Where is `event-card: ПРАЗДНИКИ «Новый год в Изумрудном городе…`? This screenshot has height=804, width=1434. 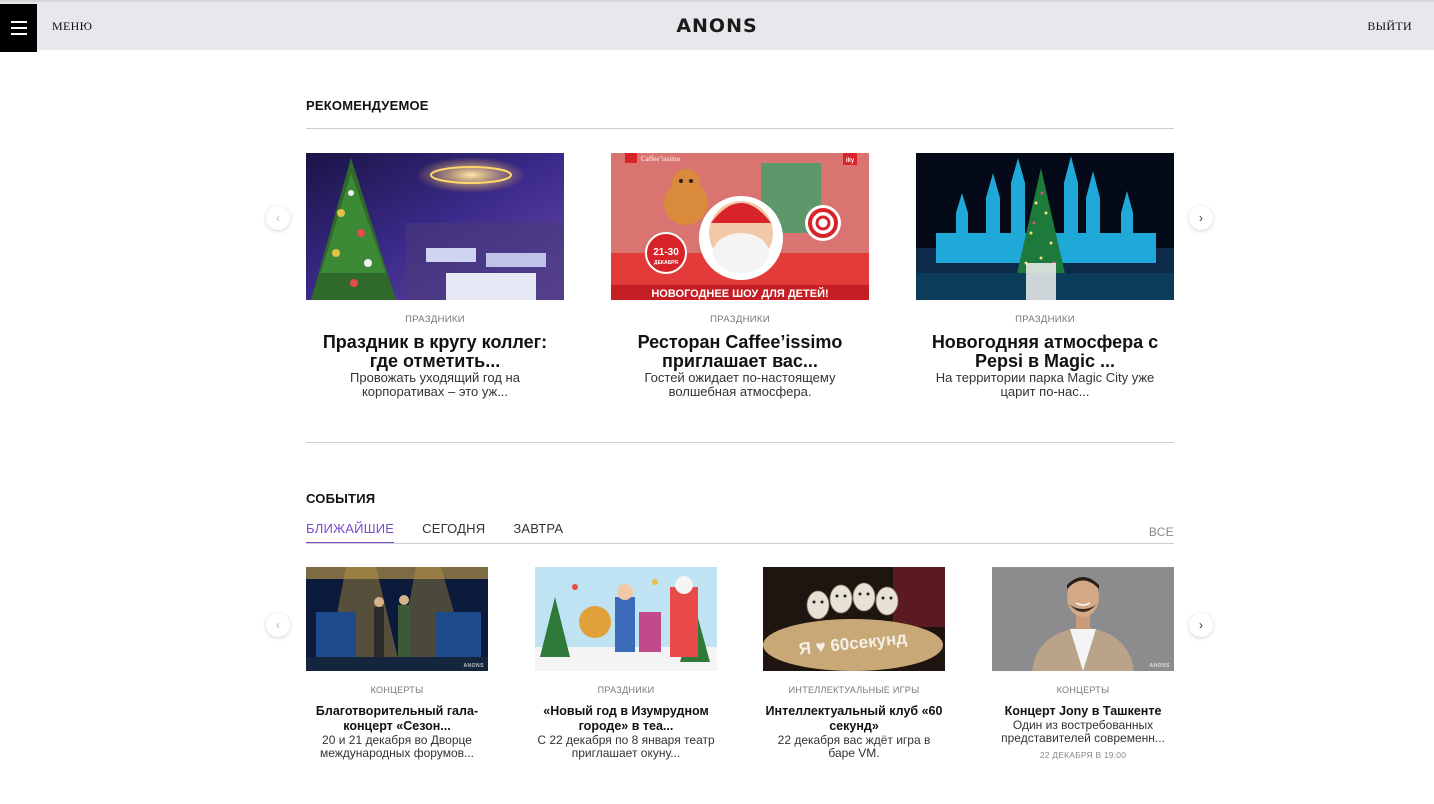 event-card: ПРАЗДНИКИ «Новый год в Изумрудном городе… is located at coordinates (626, 663).